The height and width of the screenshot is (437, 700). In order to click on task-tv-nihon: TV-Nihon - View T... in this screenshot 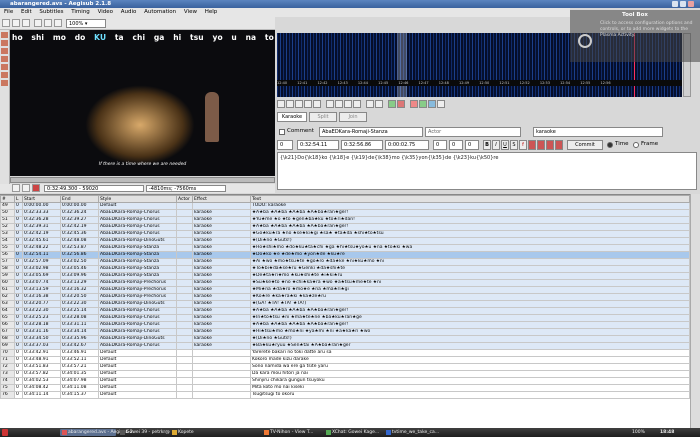, I will do `click(292, 432)`.